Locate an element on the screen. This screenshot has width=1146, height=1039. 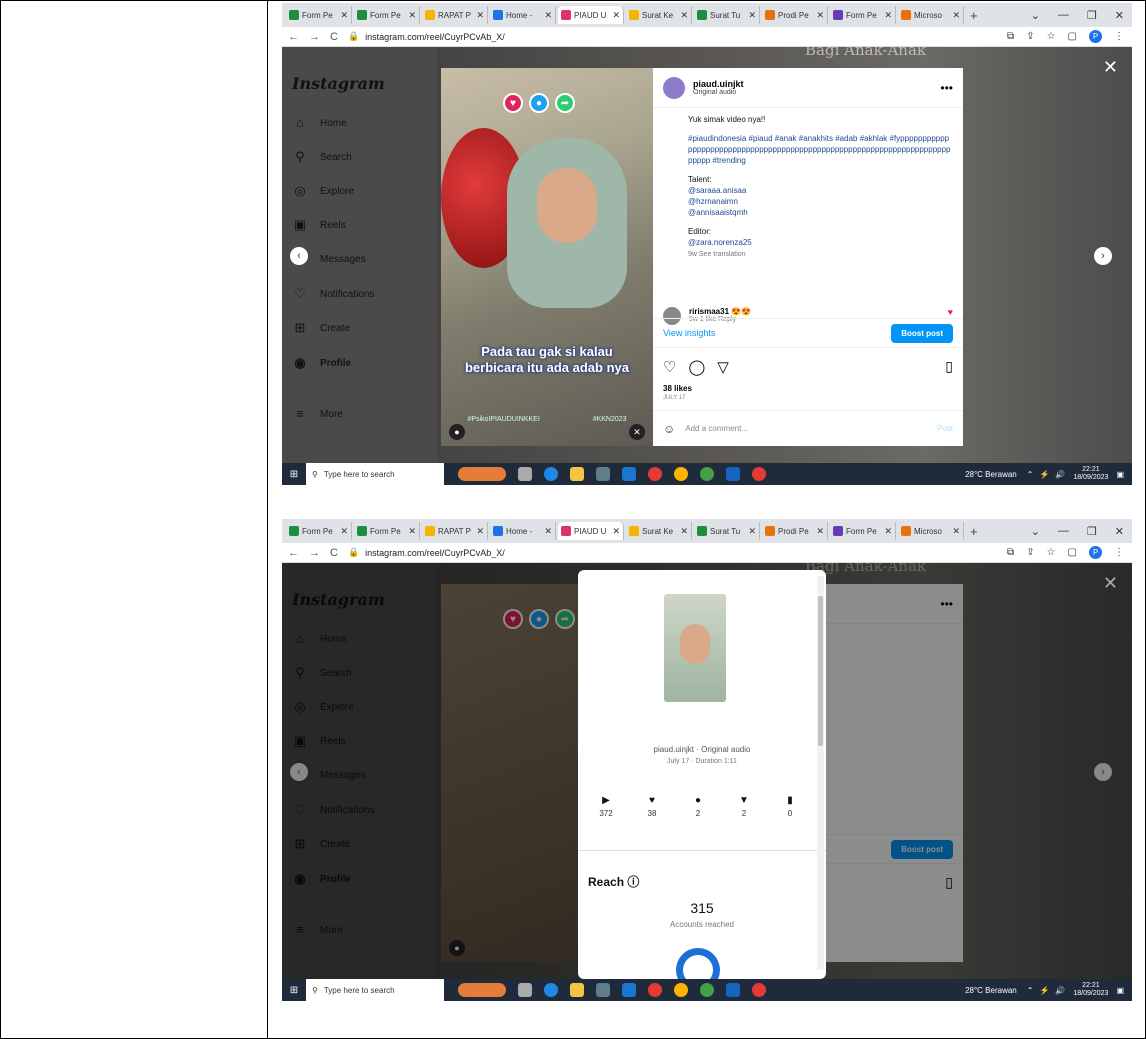
talent-link: @hzrnanaimn is located at coordinates (713, 201).